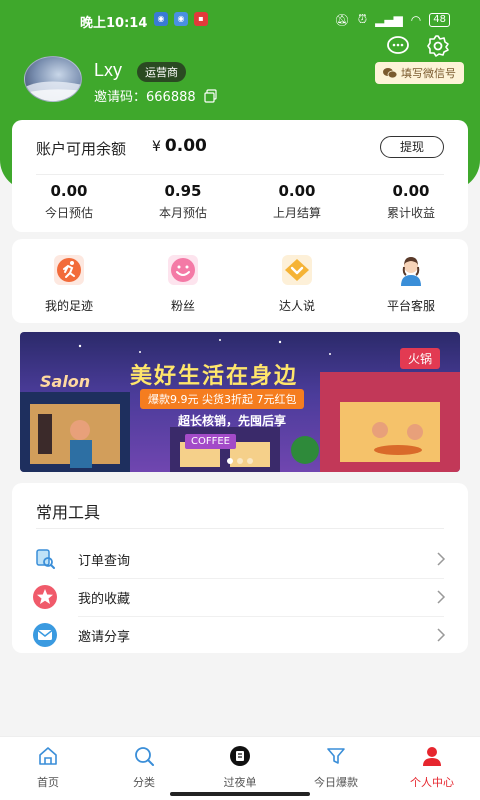 This screenshot has height=800, width=480. Describe the element at coordinates (45, 597) in the screenshot. I see `star-icon` at that location.